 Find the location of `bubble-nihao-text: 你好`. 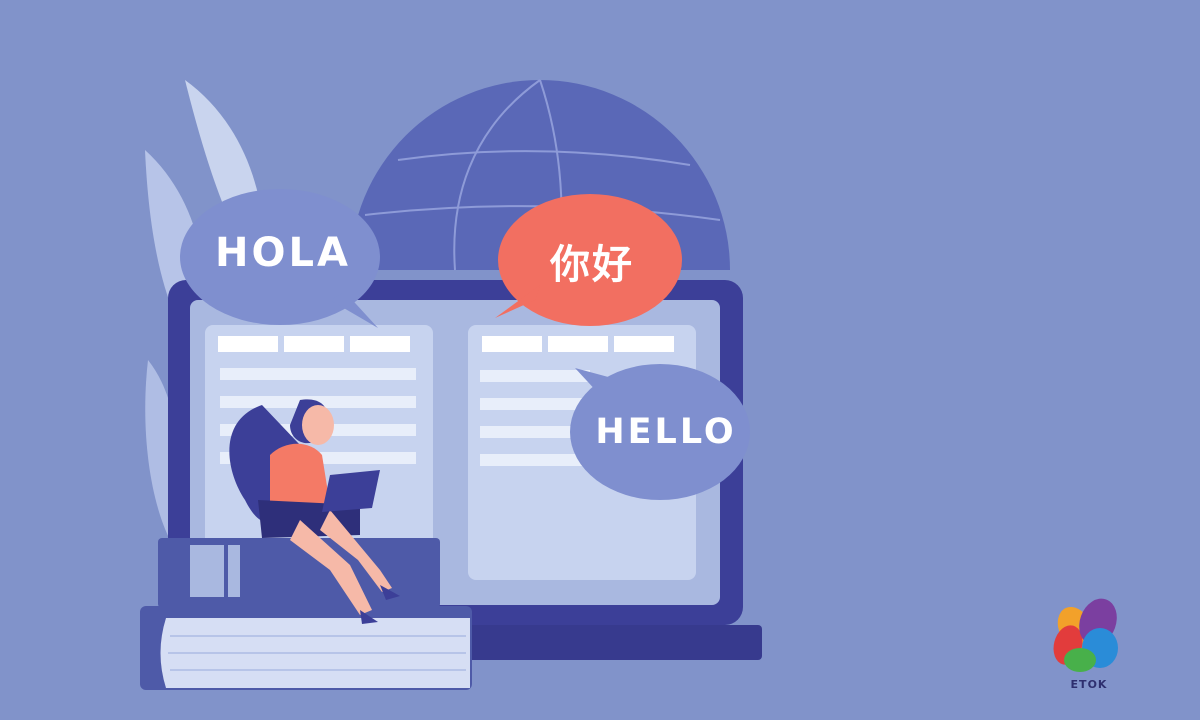

bubble-nihao-text: 你好 is located at coordinates (592, 265).